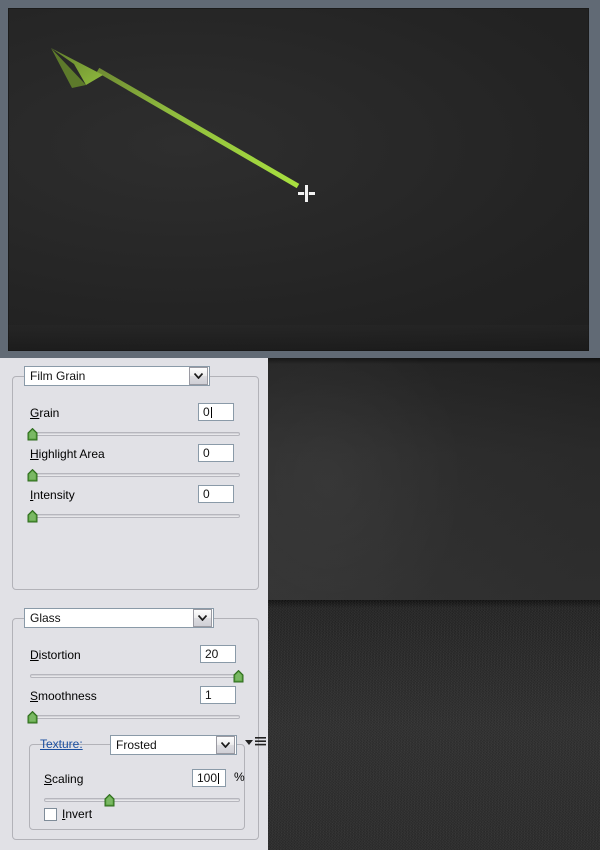 This screenshot has height=850, width=600. I want to click on control-intensity-thumb, so click(32, 516).